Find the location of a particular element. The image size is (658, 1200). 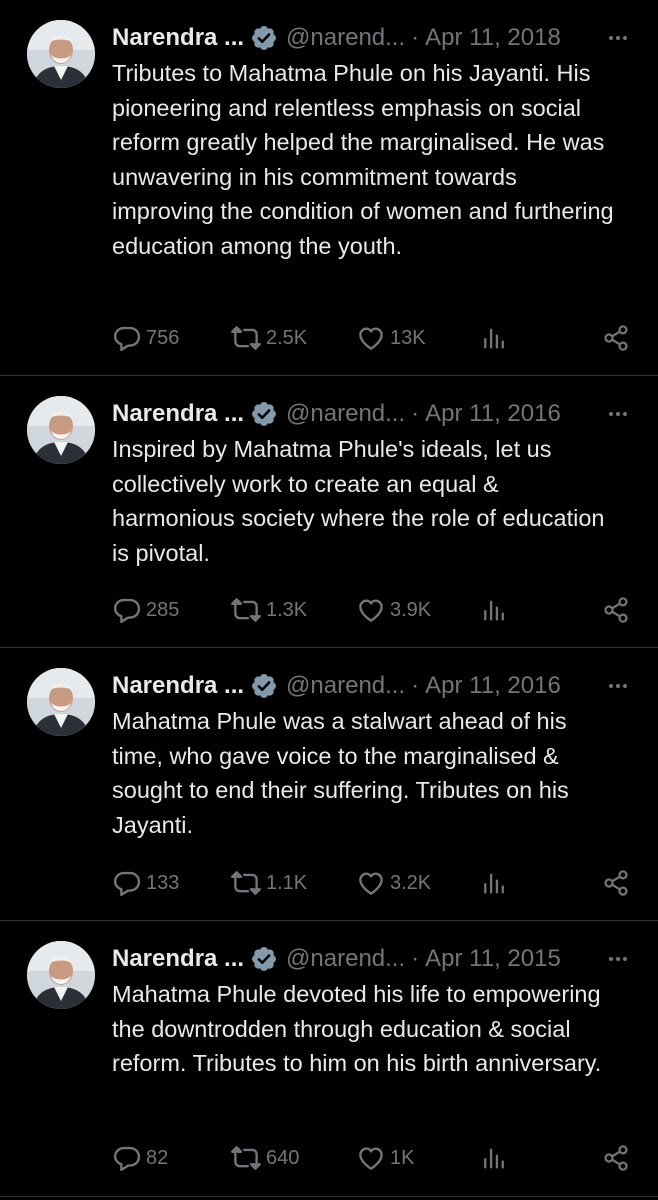

reply-button: 133 is located at coordinates (145, 883).